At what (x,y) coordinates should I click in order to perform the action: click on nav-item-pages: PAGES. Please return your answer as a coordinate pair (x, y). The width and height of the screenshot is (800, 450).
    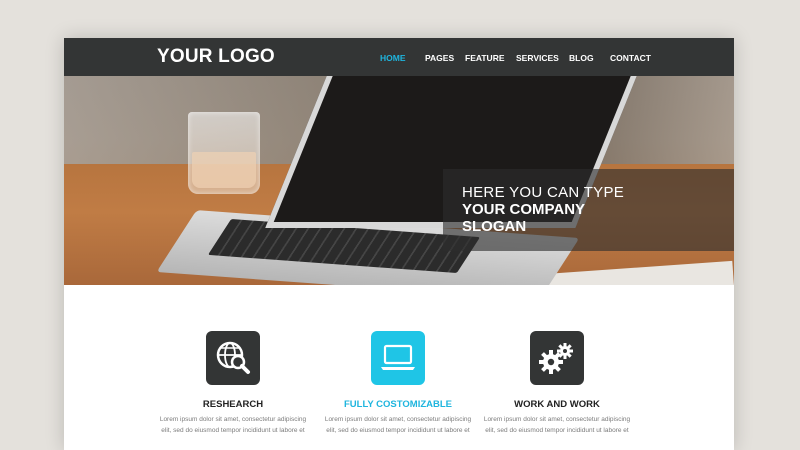
    Looking at the image, I should click on (439, 58).